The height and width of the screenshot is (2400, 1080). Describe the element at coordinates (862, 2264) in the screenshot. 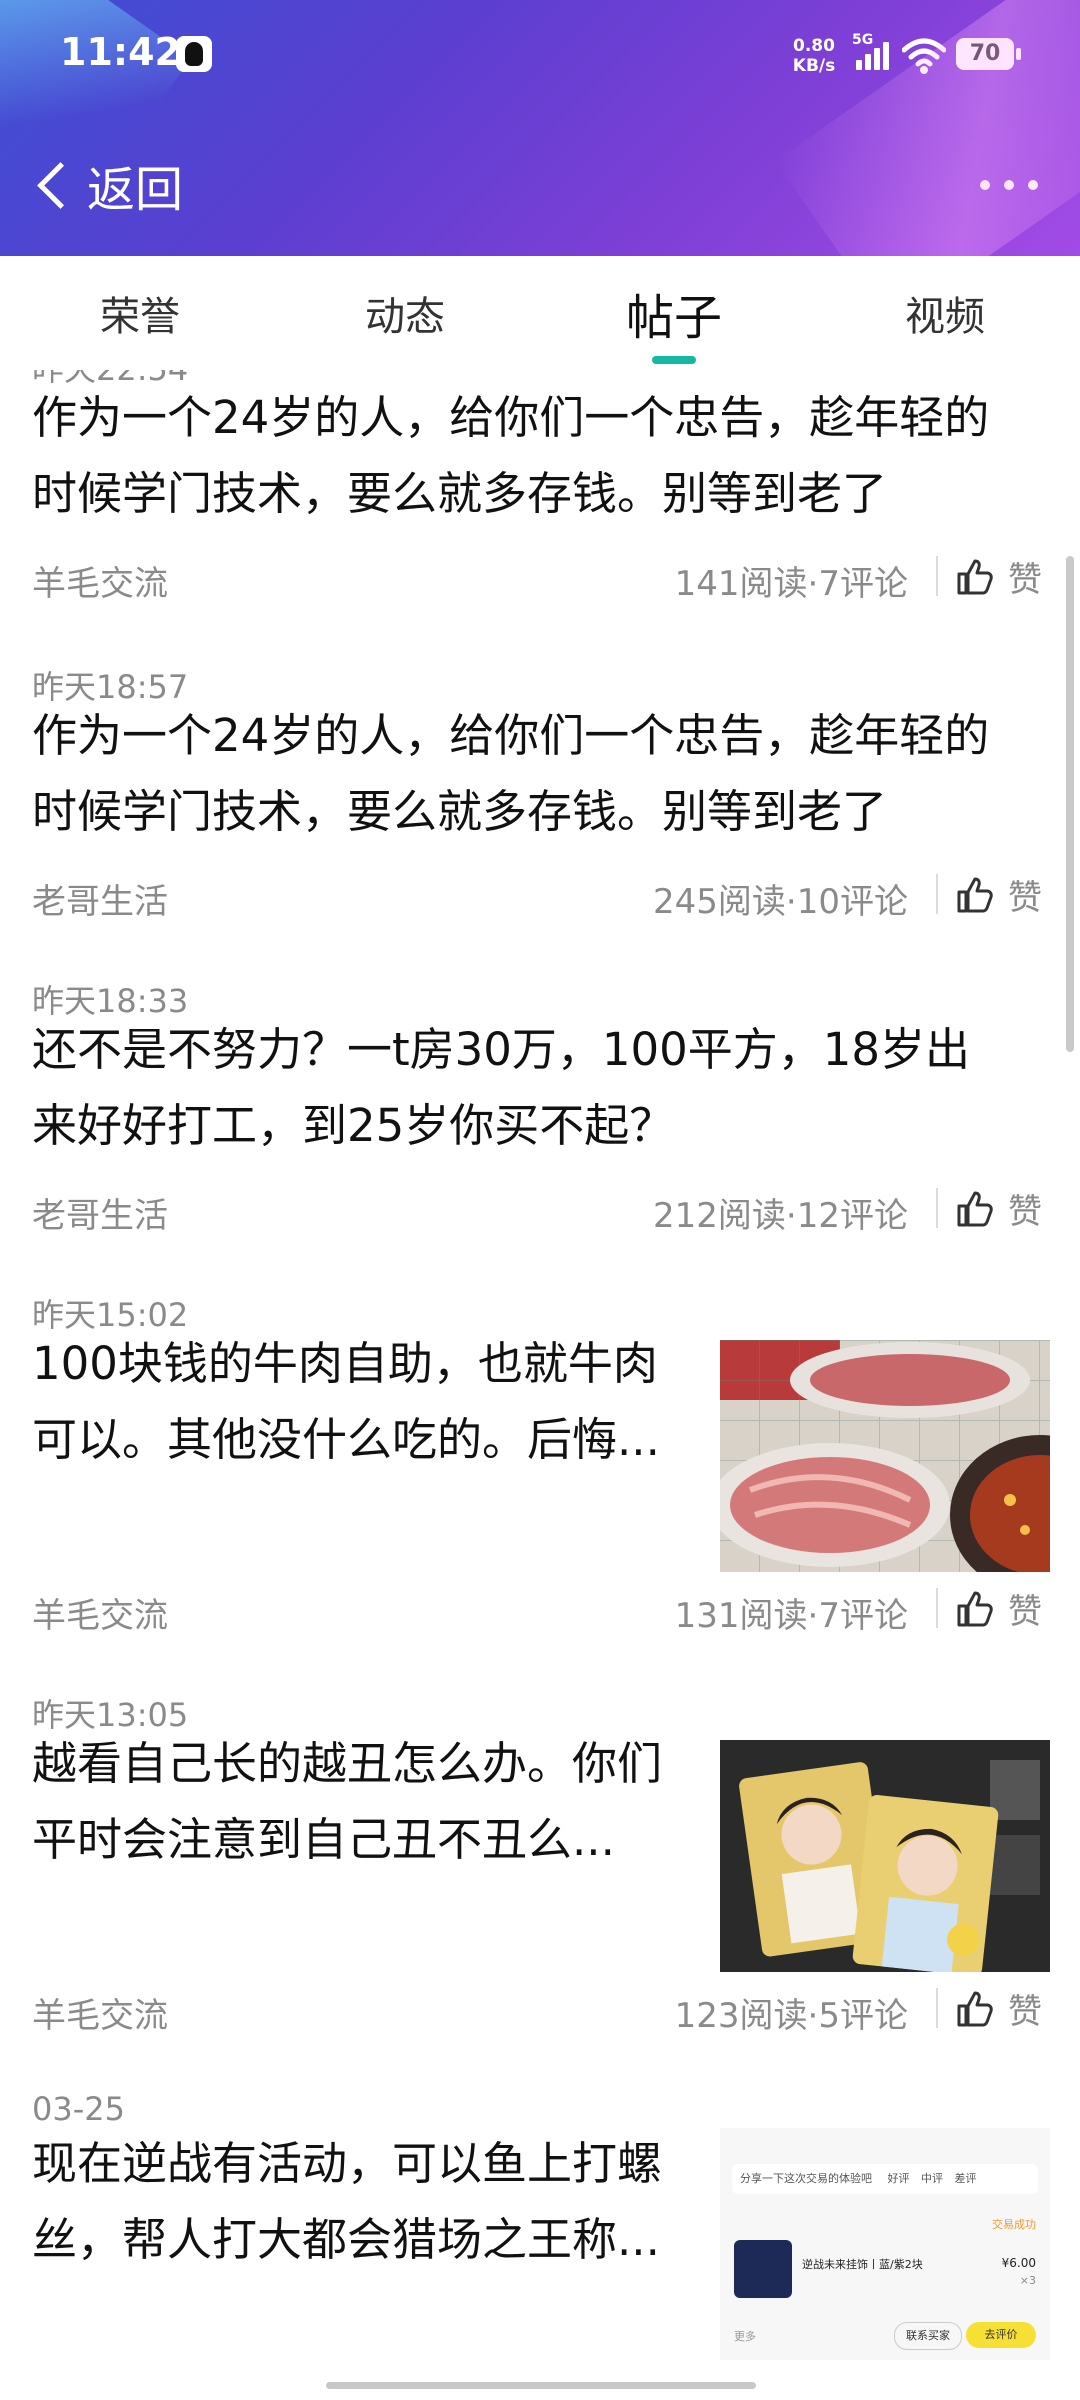

I see `thumb-item-text: 逆战未来挂饰丨蓝/紫2块` at that location.